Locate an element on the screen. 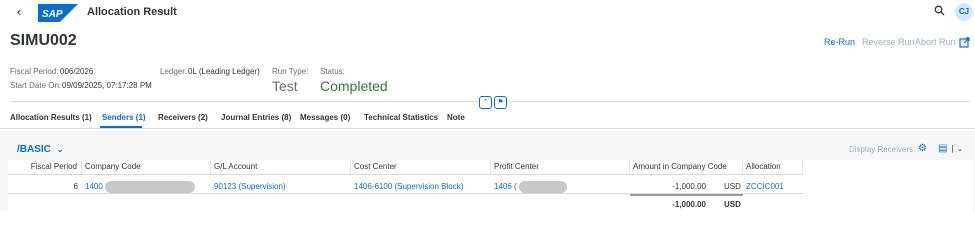 Image resolution: width=975 pixels, height=240 pixels. cell-allocation-cycle: ZCCIC001 is located at coordinates (765, 187).